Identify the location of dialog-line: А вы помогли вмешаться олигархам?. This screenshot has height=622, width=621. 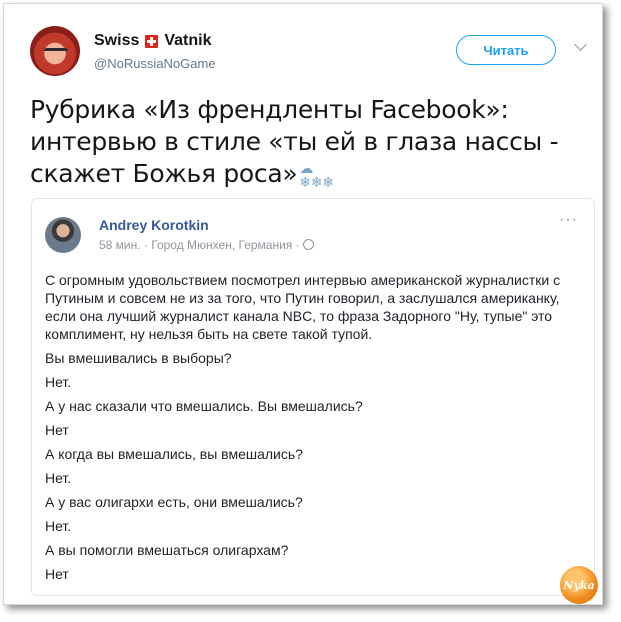
(167, 550).